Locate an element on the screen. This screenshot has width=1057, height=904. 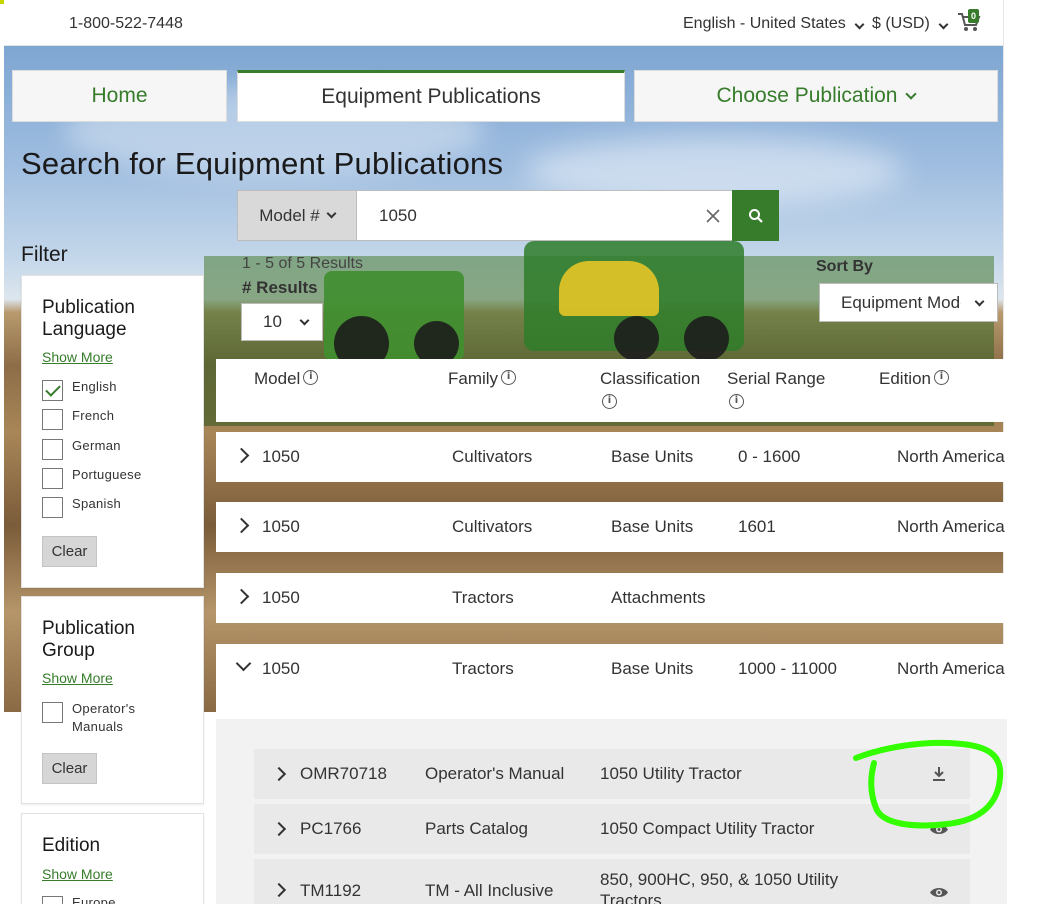
search-button is located at coordinates (755, 215).